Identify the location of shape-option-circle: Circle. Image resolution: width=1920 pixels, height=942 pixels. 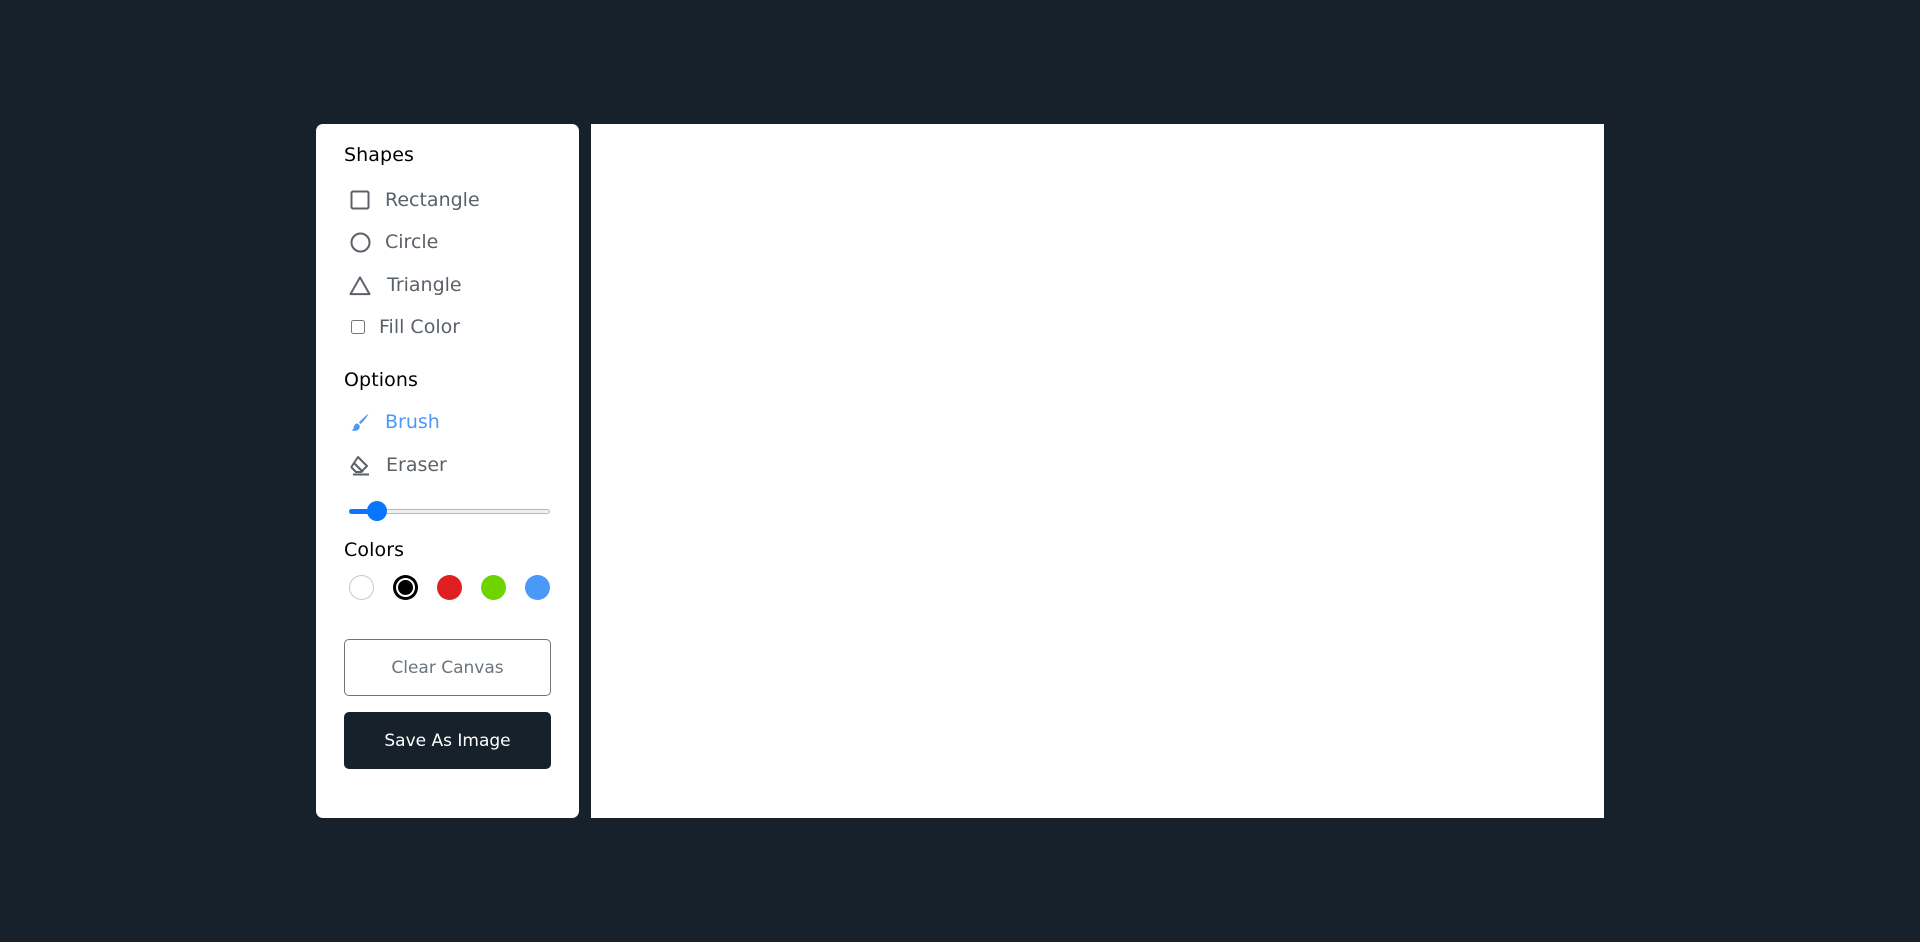
(393, 242).